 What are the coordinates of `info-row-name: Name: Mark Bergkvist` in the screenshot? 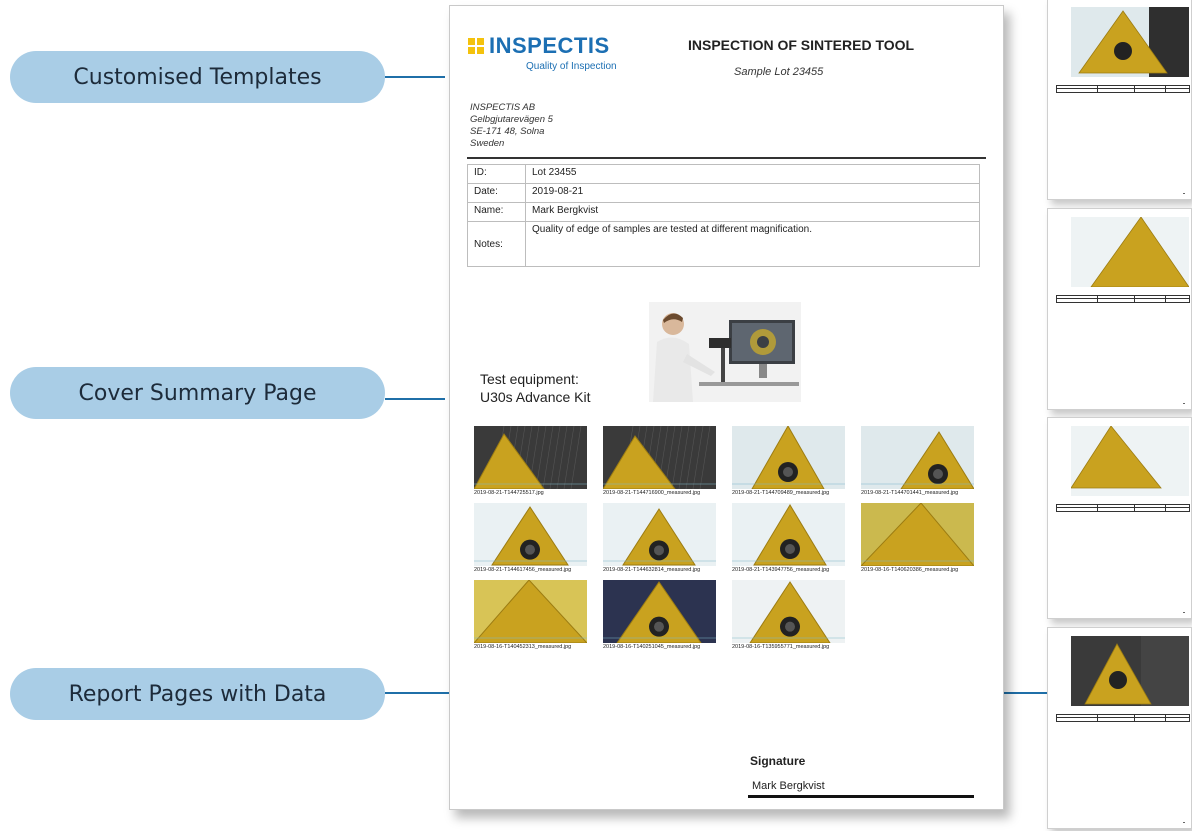 It's located at (723, 212).